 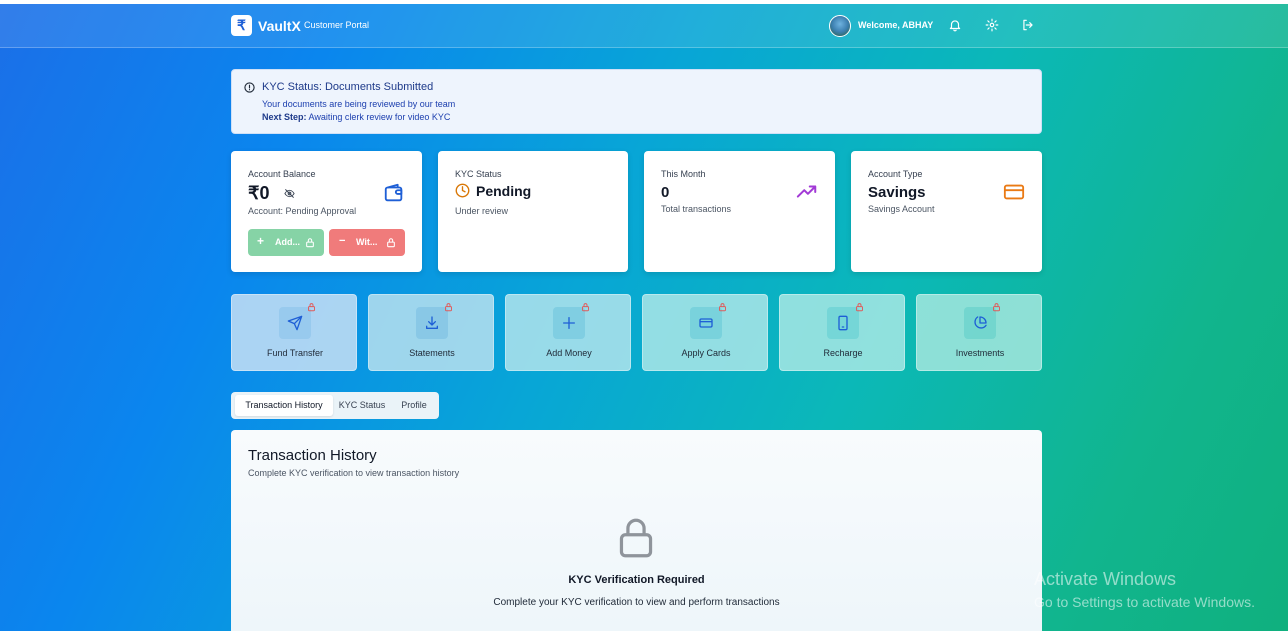 What do you see at coordinates (261, 241) in the screenshot?
I see `plus-icon: +` at bounding box center [261, 241].